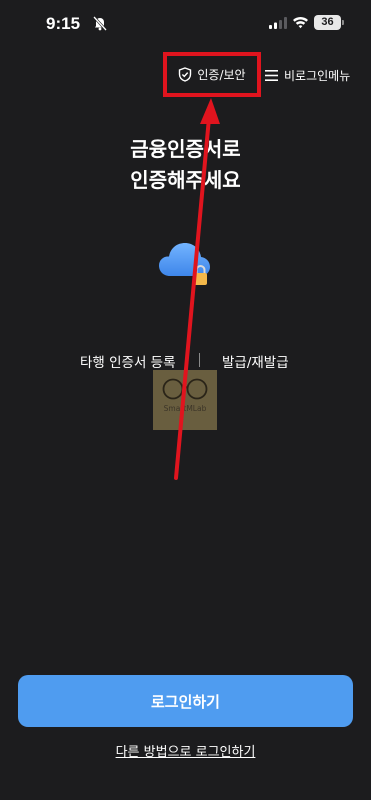  Describe the element at coordinates (184, 264) in the screenshot. I see `cloud-lock-icon` at that location.